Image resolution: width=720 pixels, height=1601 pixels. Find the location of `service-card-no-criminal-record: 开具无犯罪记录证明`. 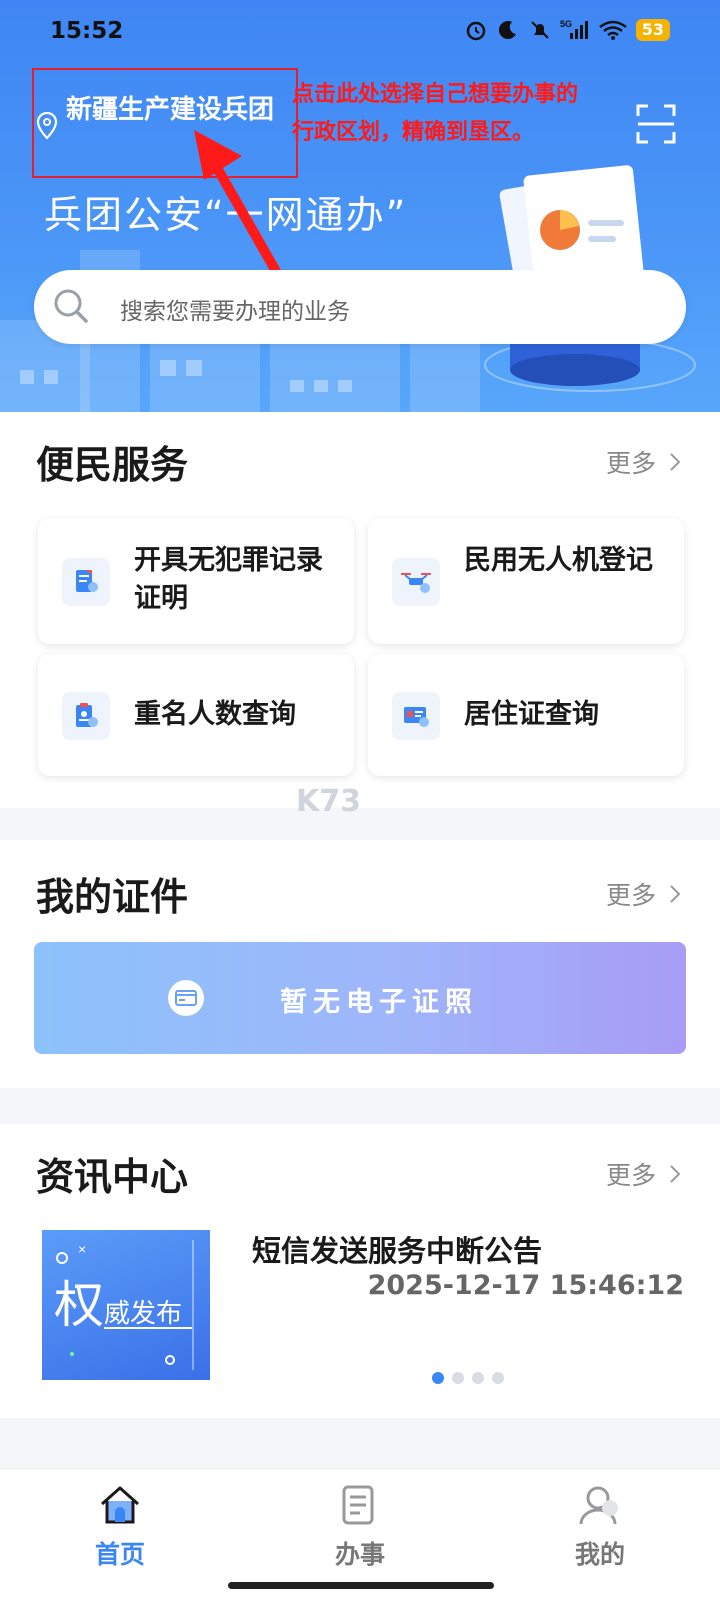

service-card-no-criminal-record: 开具无犯罪记录证明 is located at coordinates (196, 581).